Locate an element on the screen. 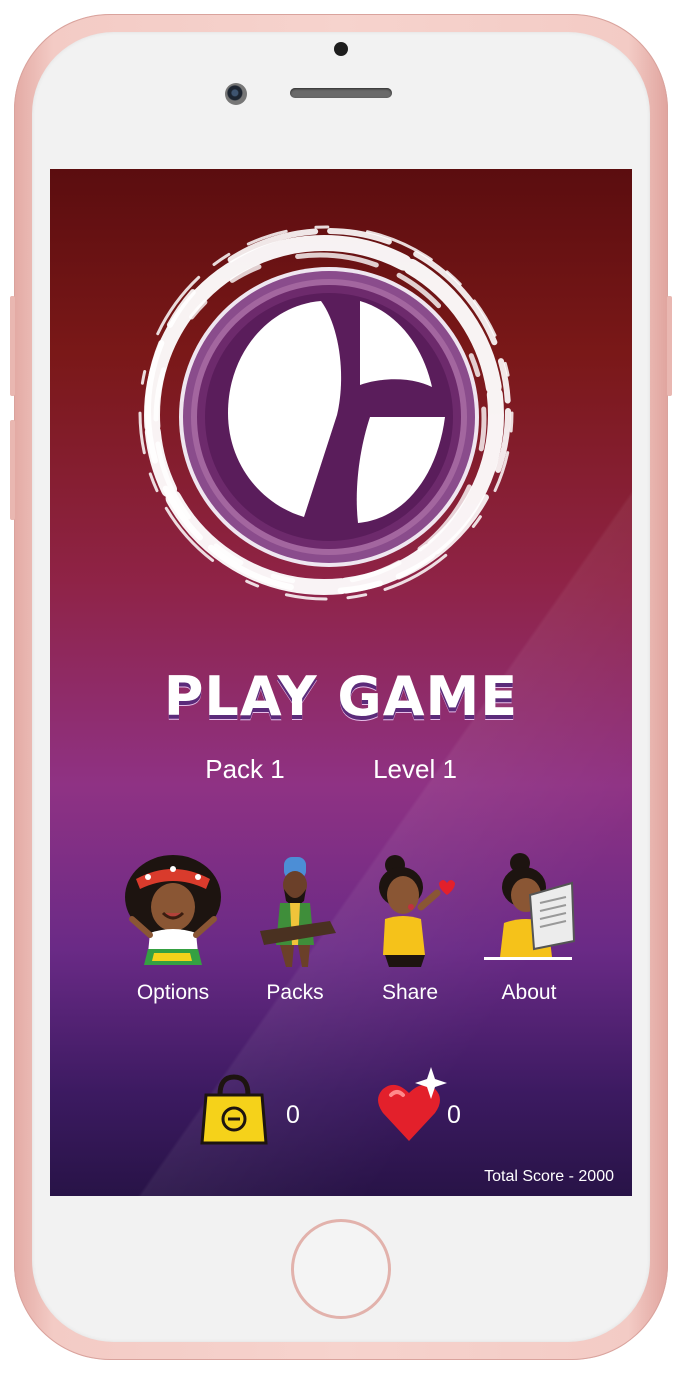 The image size is (682, 1374). hearts-counter: 0 is located at coordinates (437, 1107).